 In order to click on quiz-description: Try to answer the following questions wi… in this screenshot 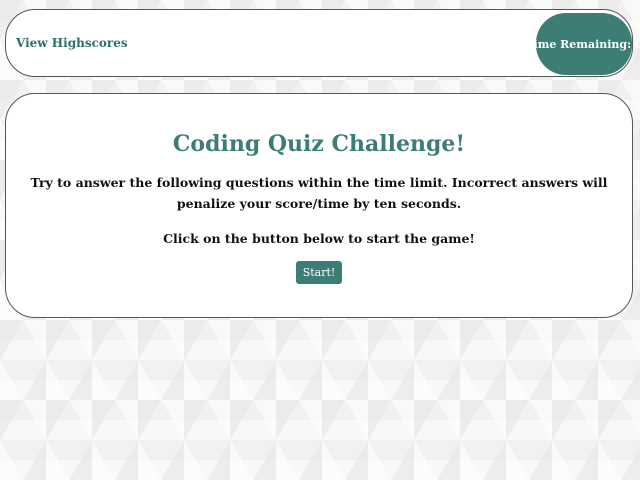, I will do `click(319, 193)`.